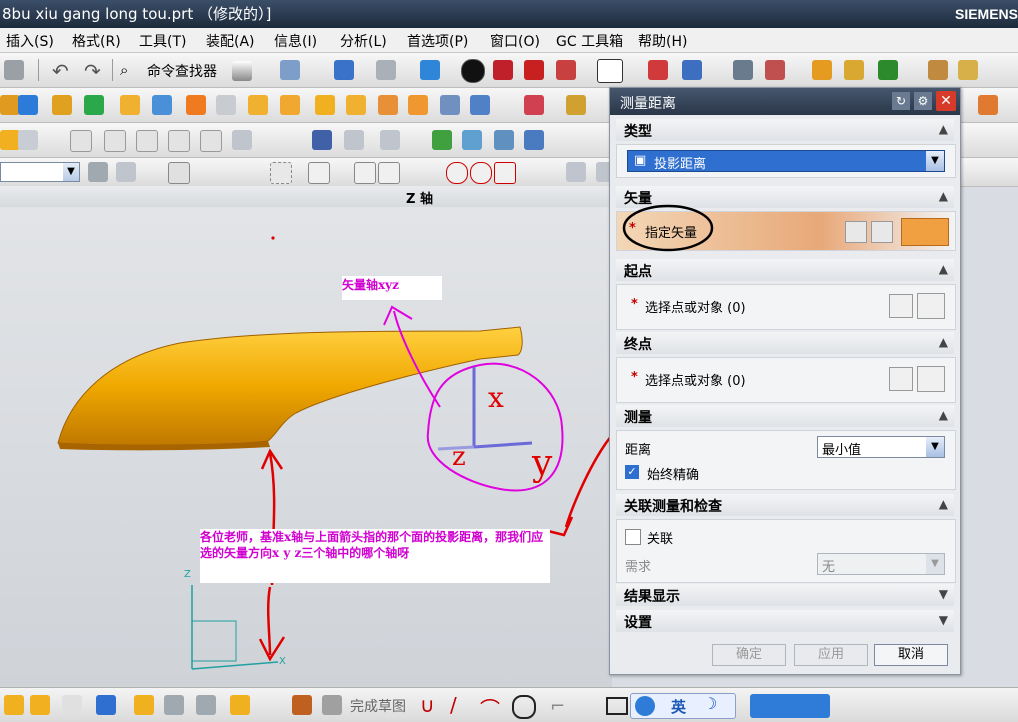 The width and height of the screenshot is (1018, 722). What do you see at coordinates (319, 173) in the screenshot?
I see `snap-points-icon` at bounding box center [319, 173].